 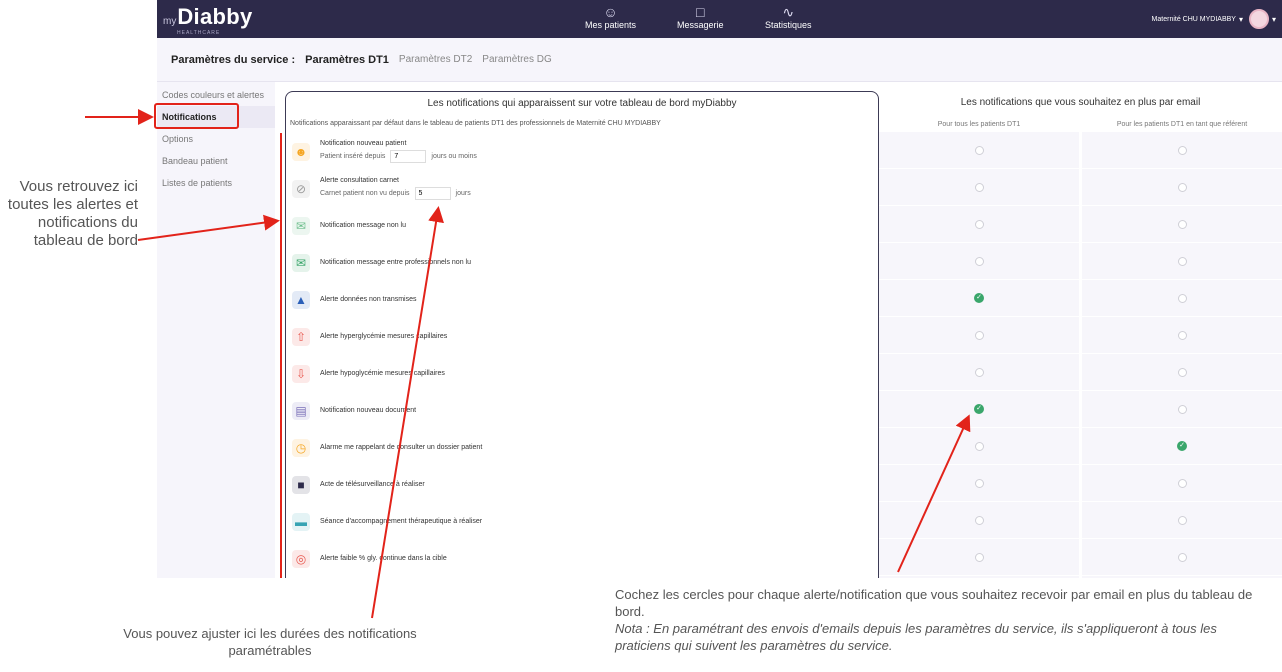 What do you see at coordinates (301, 484) in the screenshot?
I see `telemonitoring-icon: ■` at bounding box center [301, 484].